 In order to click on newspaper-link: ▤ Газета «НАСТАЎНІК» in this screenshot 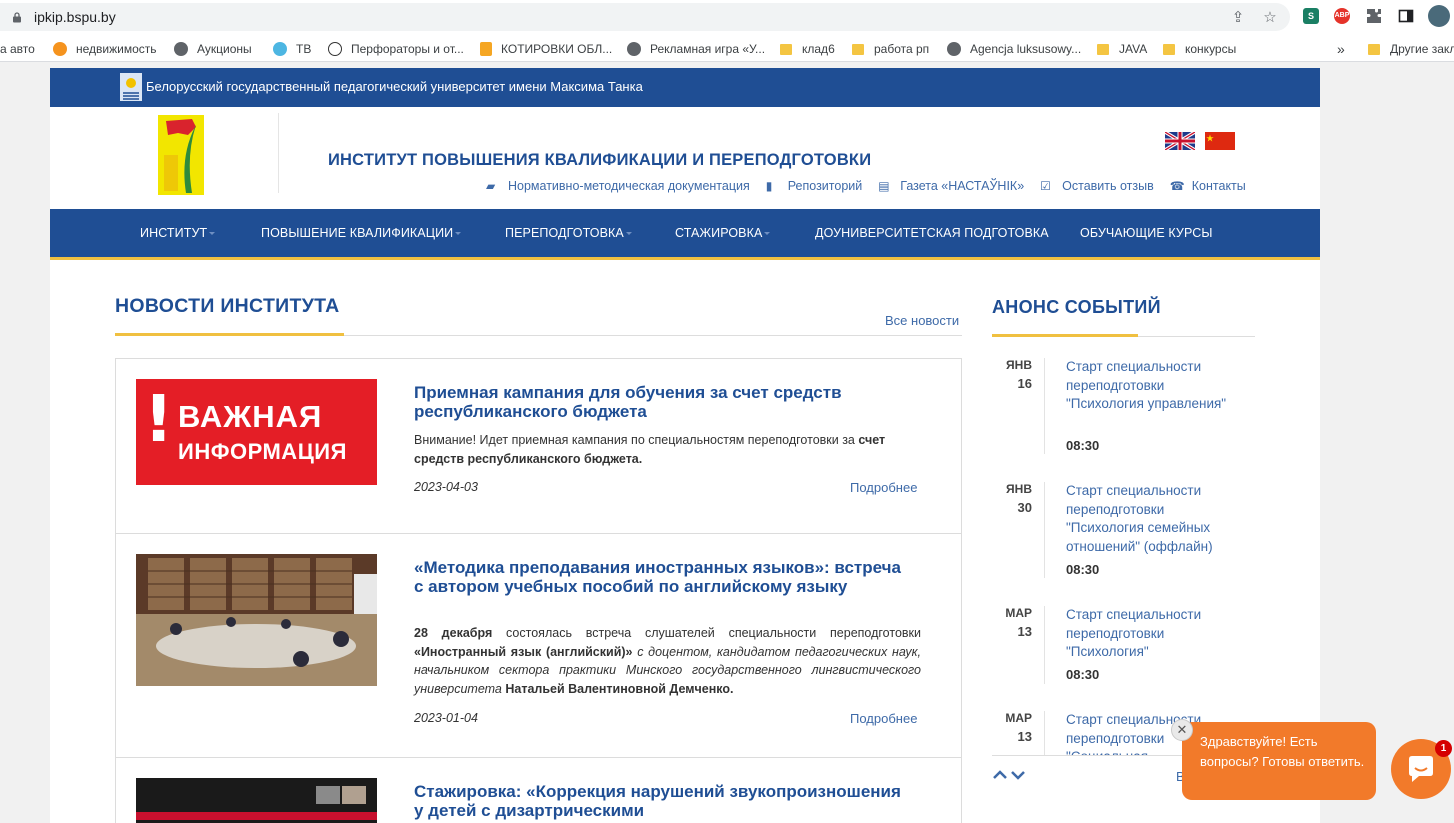, I will do `click(951, 186)`.